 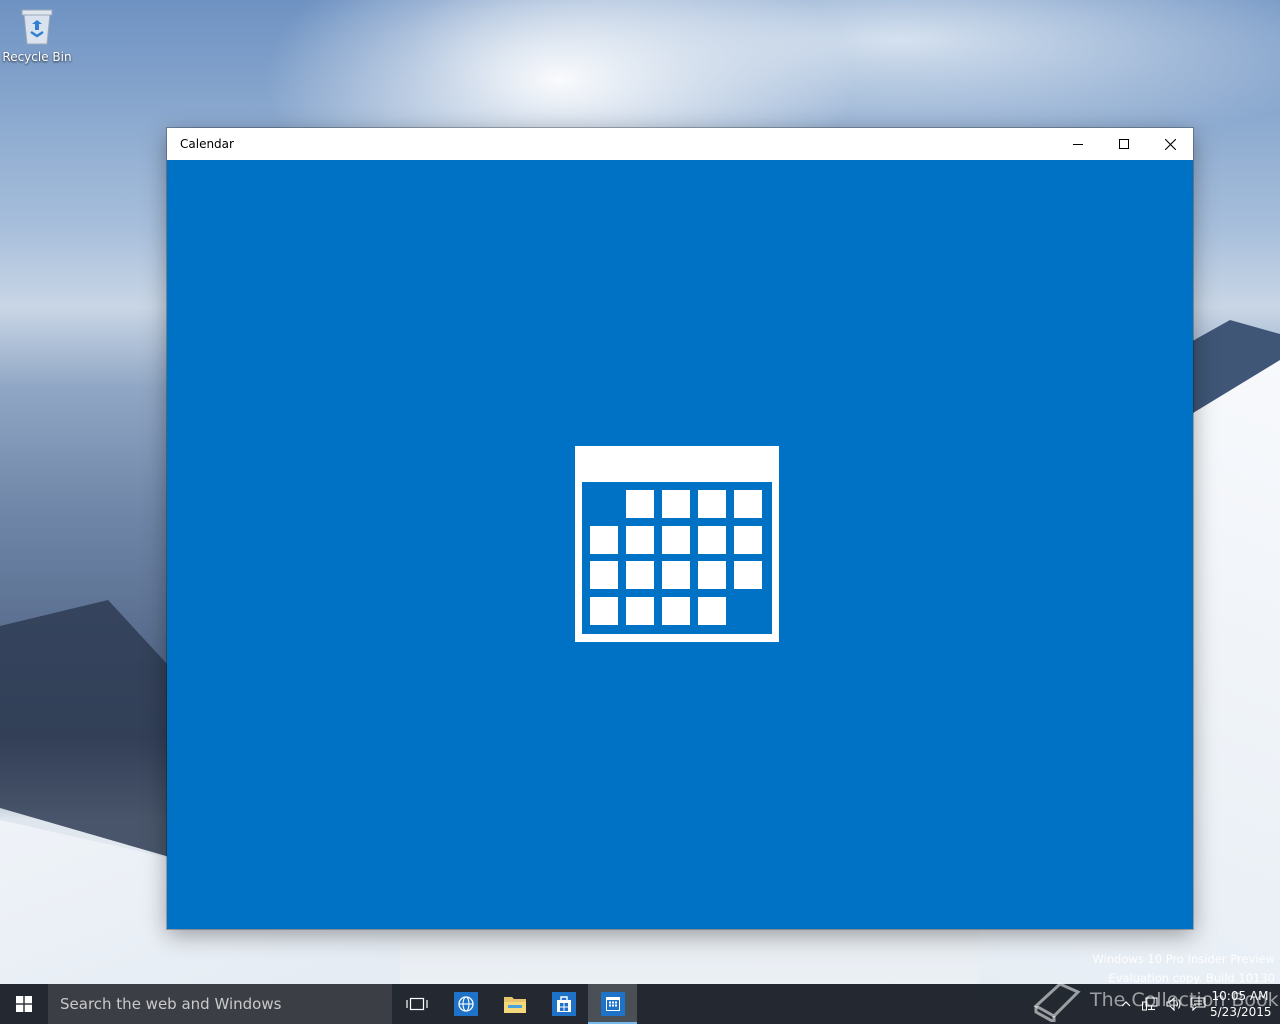 I want to click on start-button, so click(x=24, y=1004).